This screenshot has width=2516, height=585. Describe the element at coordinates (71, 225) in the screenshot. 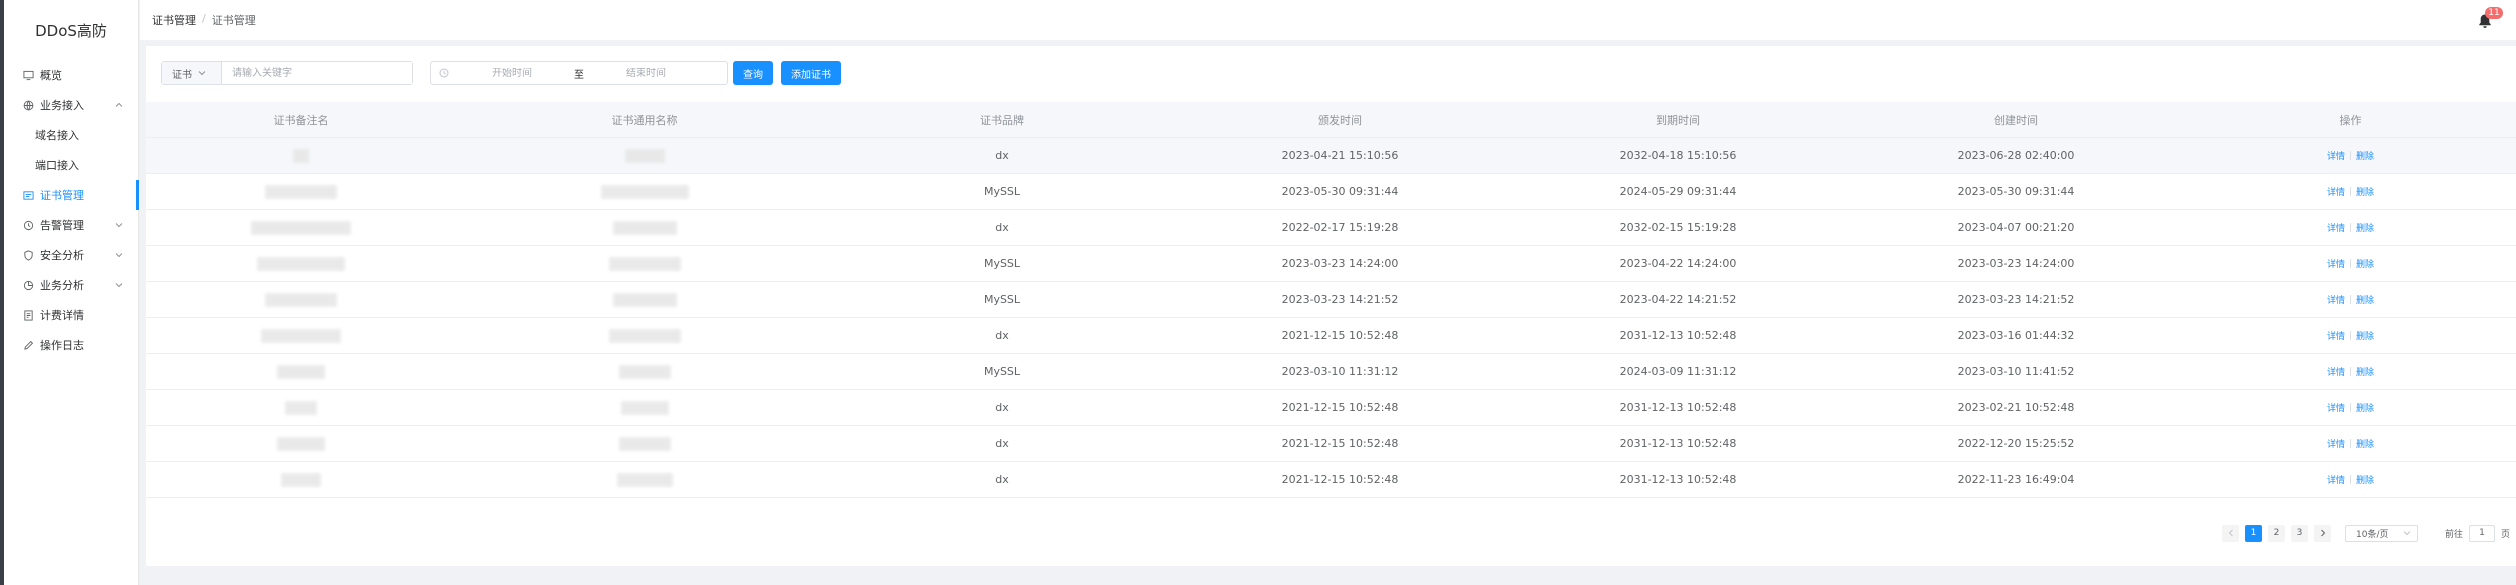

I see `sidebar-item-5: 告警管理` at that location.